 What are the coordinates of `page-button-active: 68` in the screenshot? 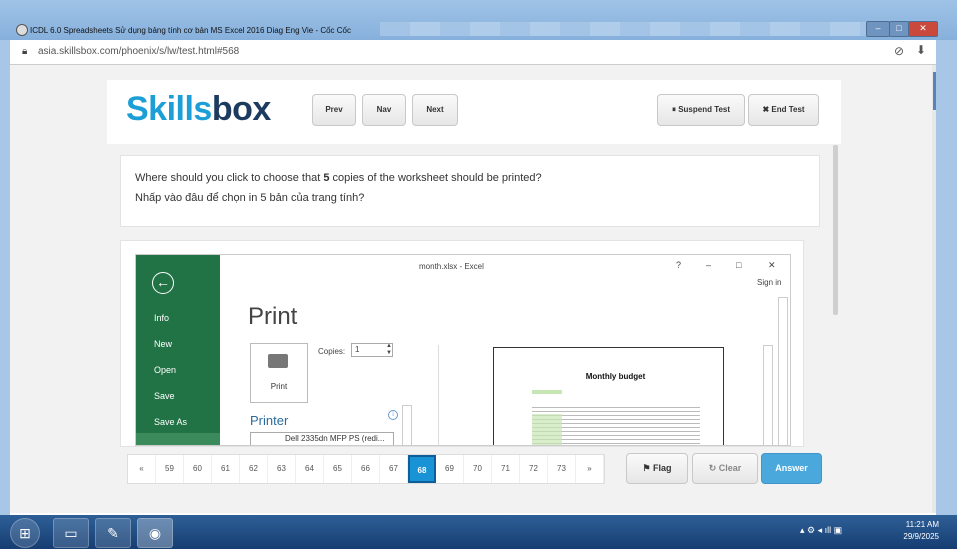 It's located at (422, 469).